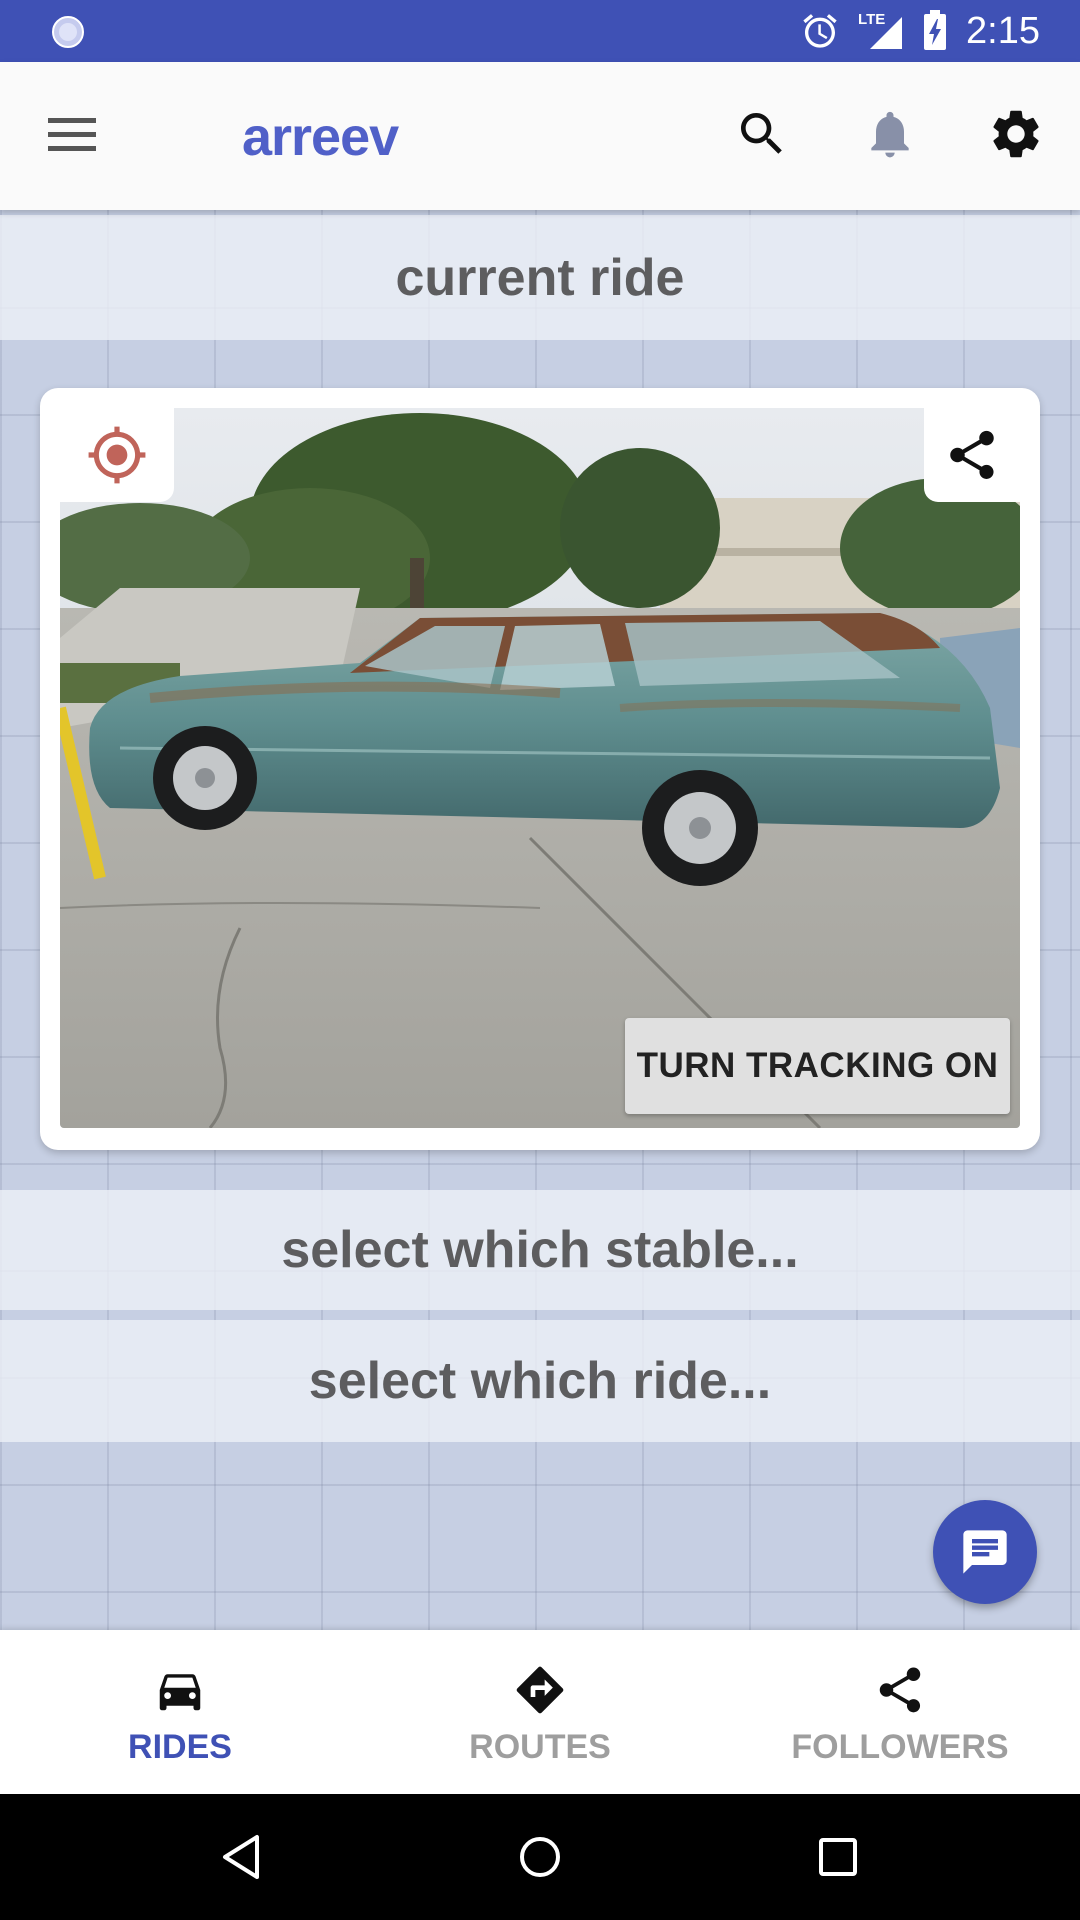 This screenshot has width=1080, height=1920. Describe the element at coordinates (68, 32) in the screenshot. I see `loading-spinner-icon` at that location.